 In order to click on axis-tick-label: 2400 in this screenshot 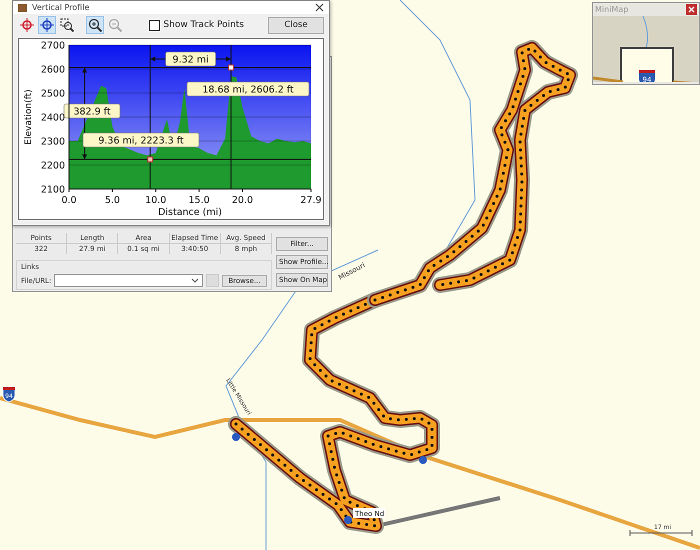, I will do `click(52, 118)`.